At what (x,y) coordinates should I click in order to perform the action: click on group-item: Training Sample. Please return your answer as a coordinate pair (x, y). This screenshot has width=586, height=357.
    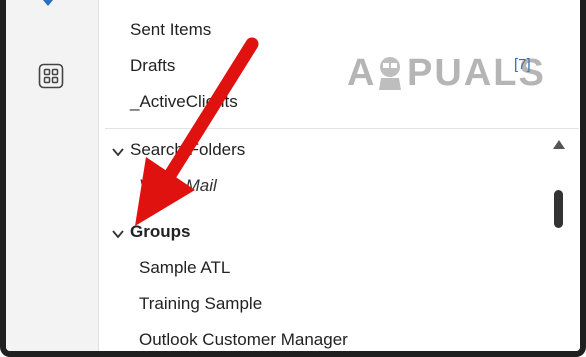
    Looking at the image, I should click on (200, 304).